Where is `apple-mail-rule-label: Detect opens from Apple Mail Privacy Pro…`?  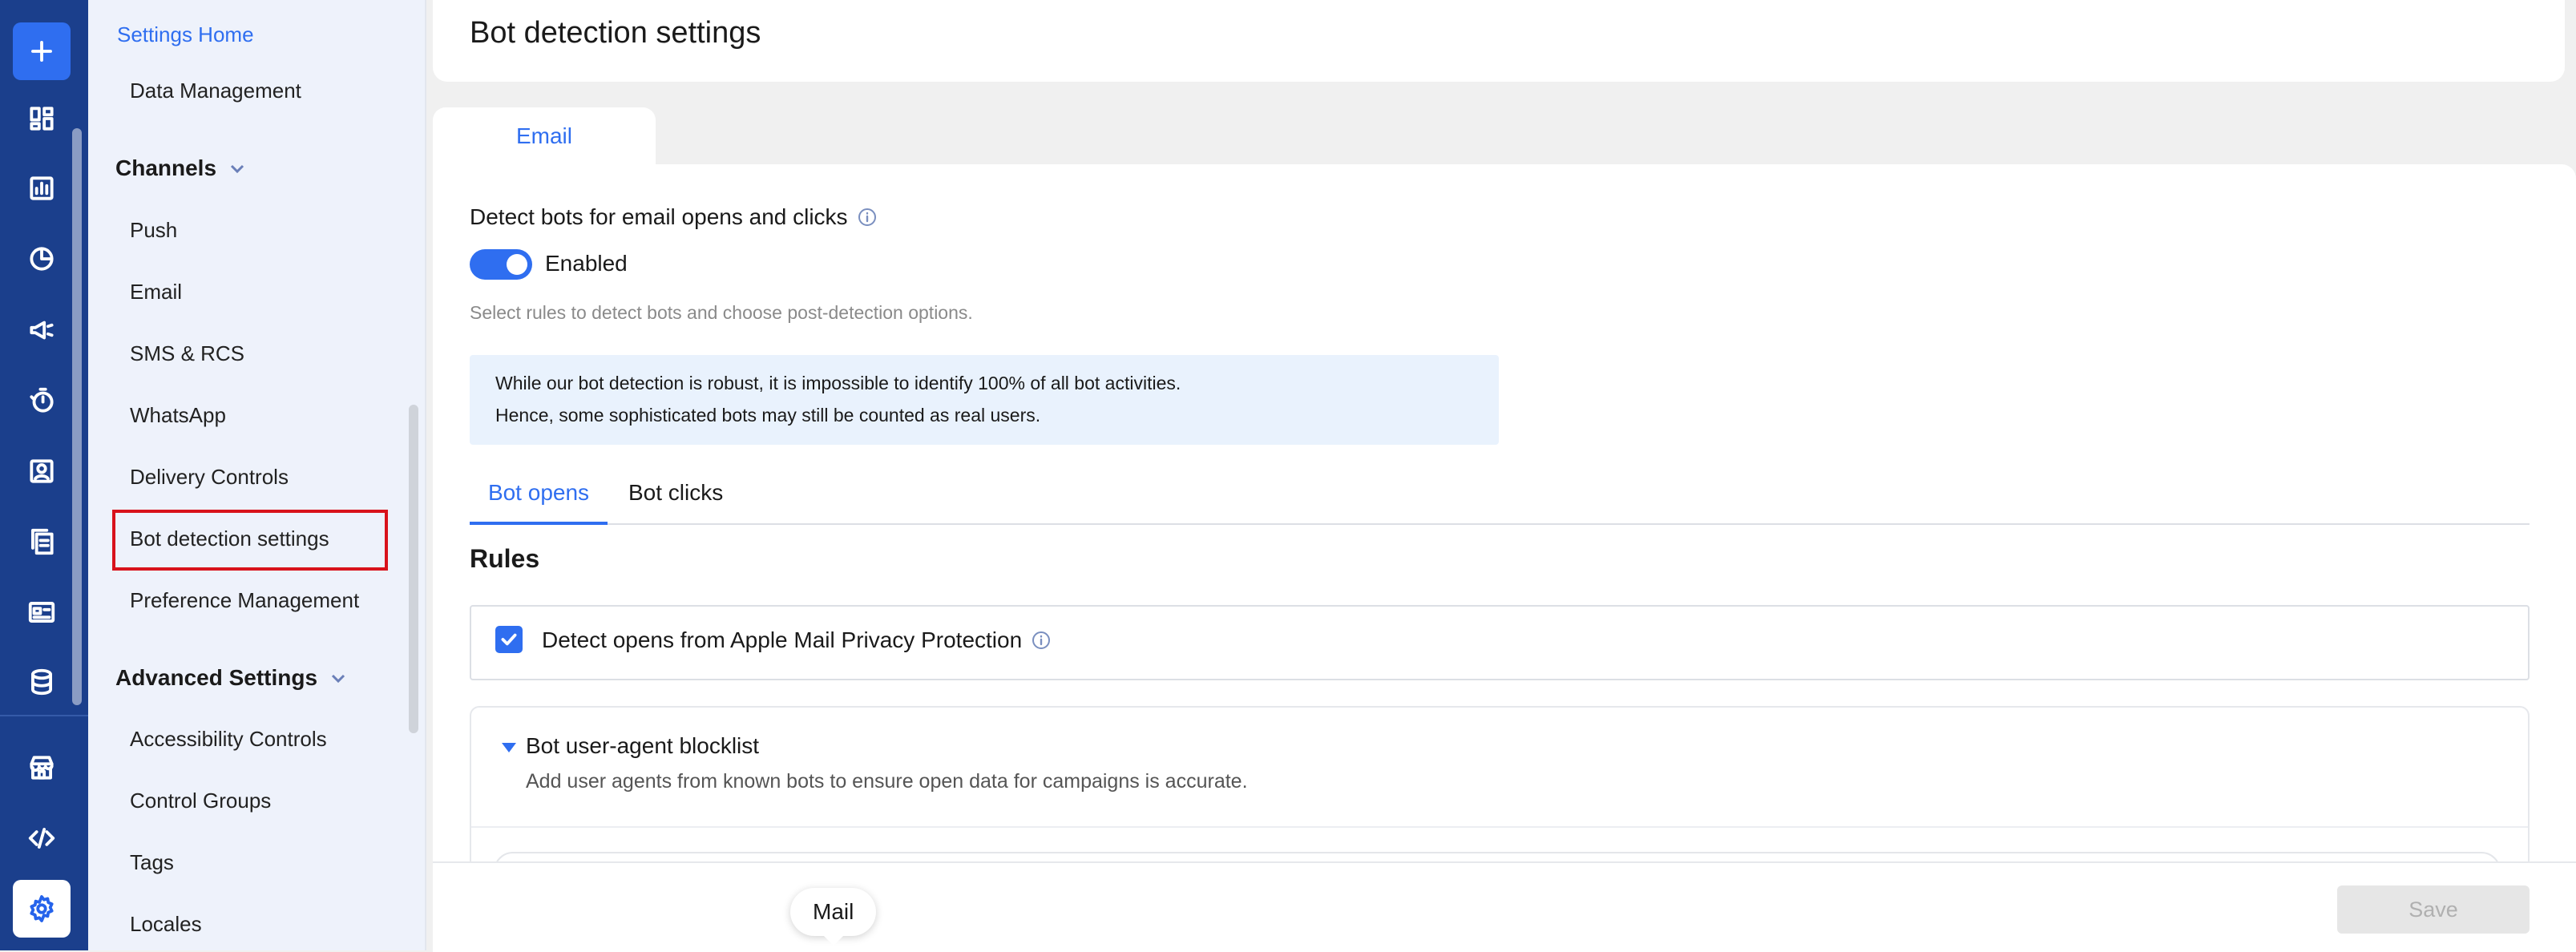
apple-mail-rule-label: Detect opens from Apple Mail Privacy Pro… is located at coordinates (797, 640).